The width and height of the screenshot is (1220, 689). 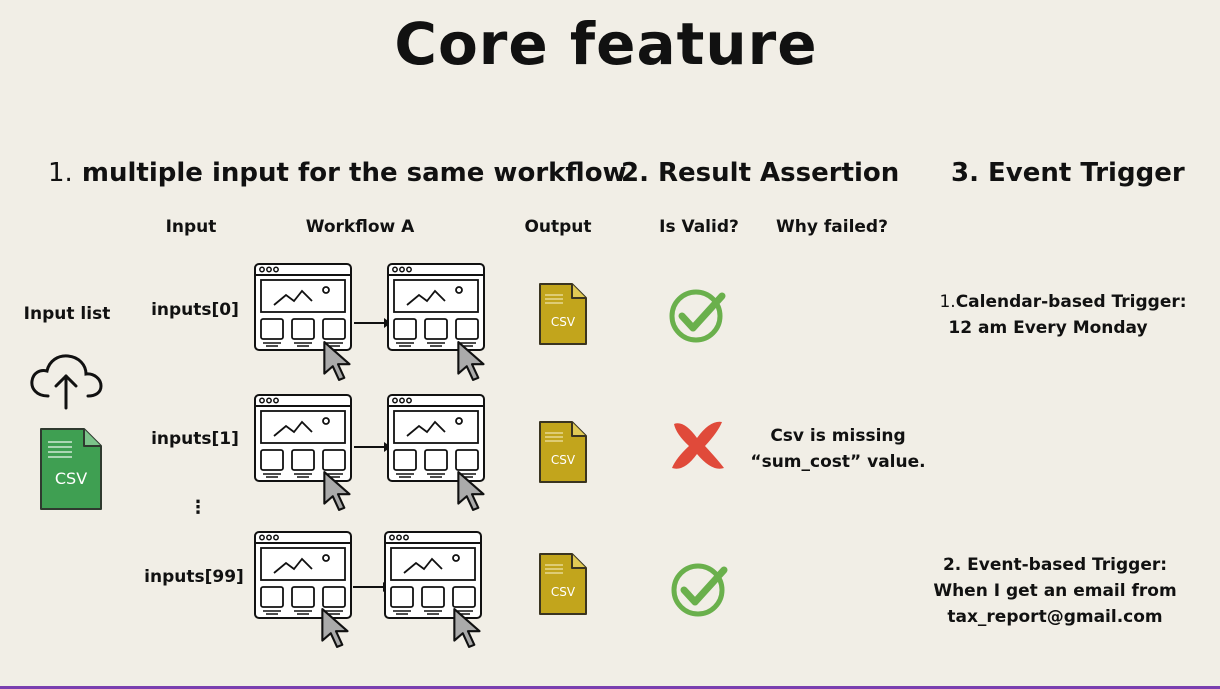 I want to click on cloud-upload-icon, so click(x=66, y=382).